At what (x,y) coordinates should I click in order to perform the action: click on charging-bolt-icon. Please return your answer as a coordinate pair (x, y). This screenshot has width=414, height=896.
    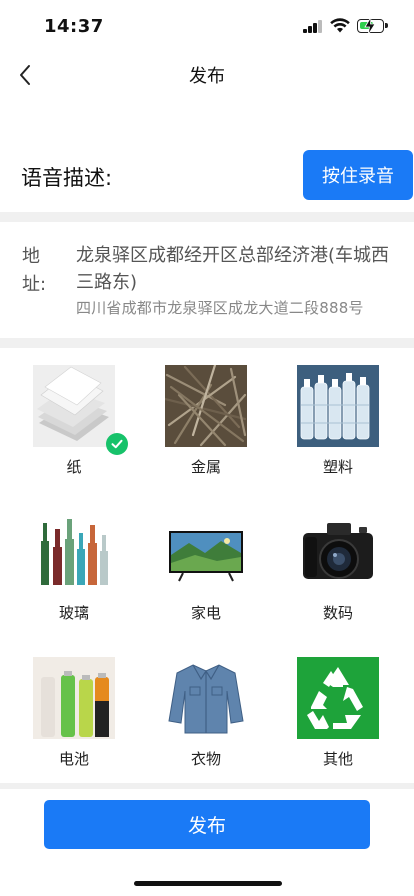
    Looking at the image, I should click on (370, 26).